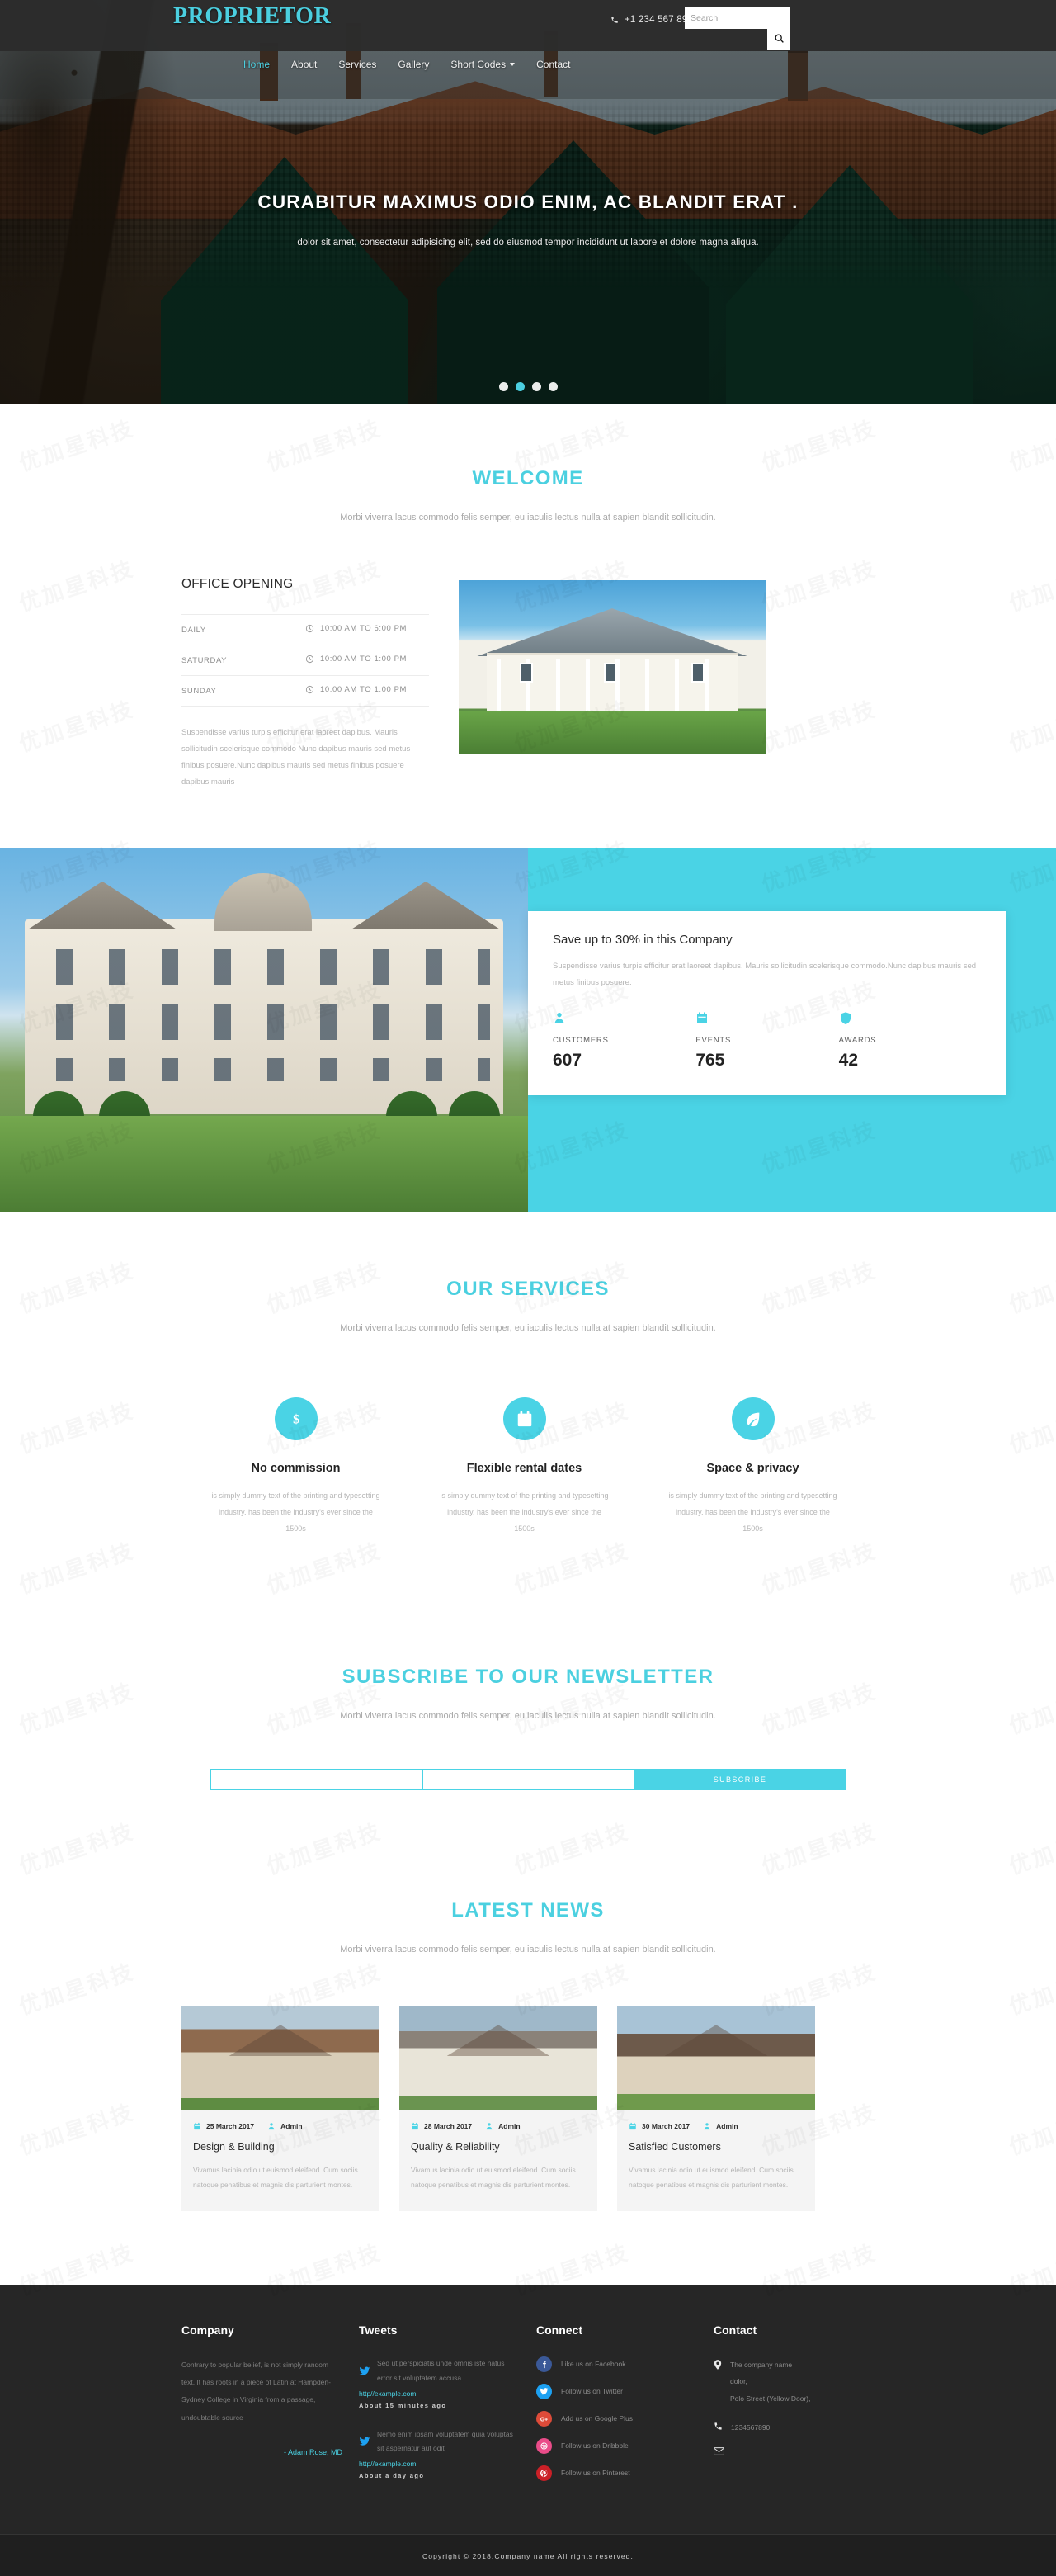  What do you see at coordinates (528, 1677) in the screenshot?
I see `newsletter-title: SUBSCRIBE TO OUR NEWSLETTER` at bounding box center [528, 1677].